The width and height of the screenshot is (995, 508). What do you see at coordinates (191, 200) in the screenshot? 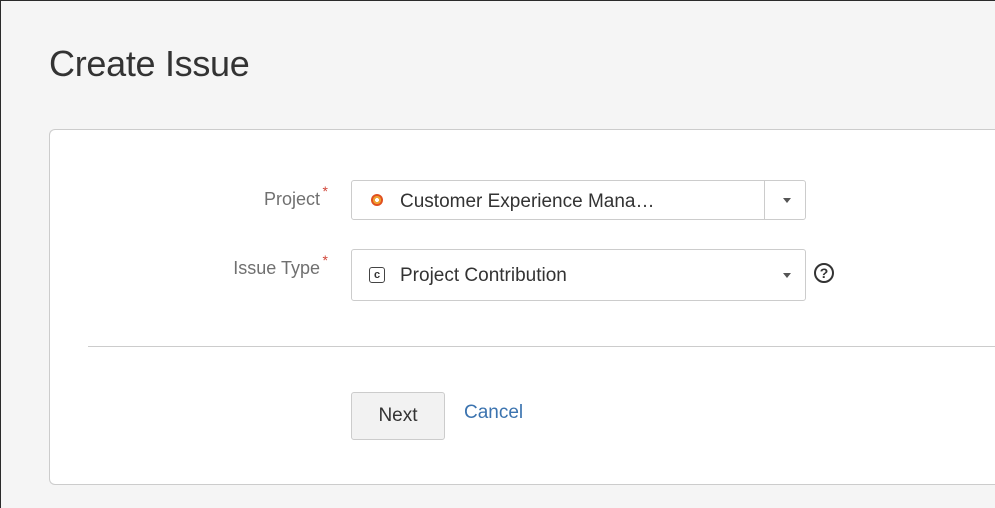
I see `project-field-row: Project *` at bounding box center [191, 200].